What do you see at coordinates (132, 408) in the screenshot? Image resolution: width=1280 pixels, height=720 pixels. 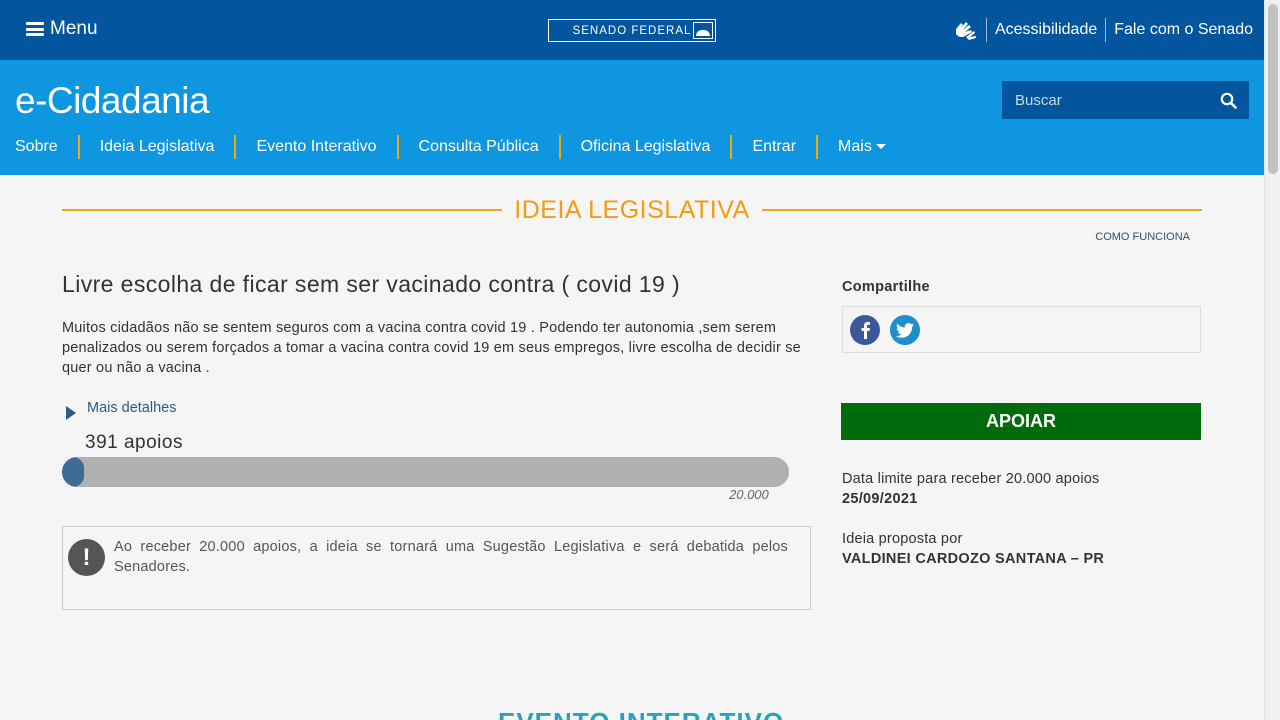 I see `more-details-label: Mais detalhes` at bounding box center [132, 408].